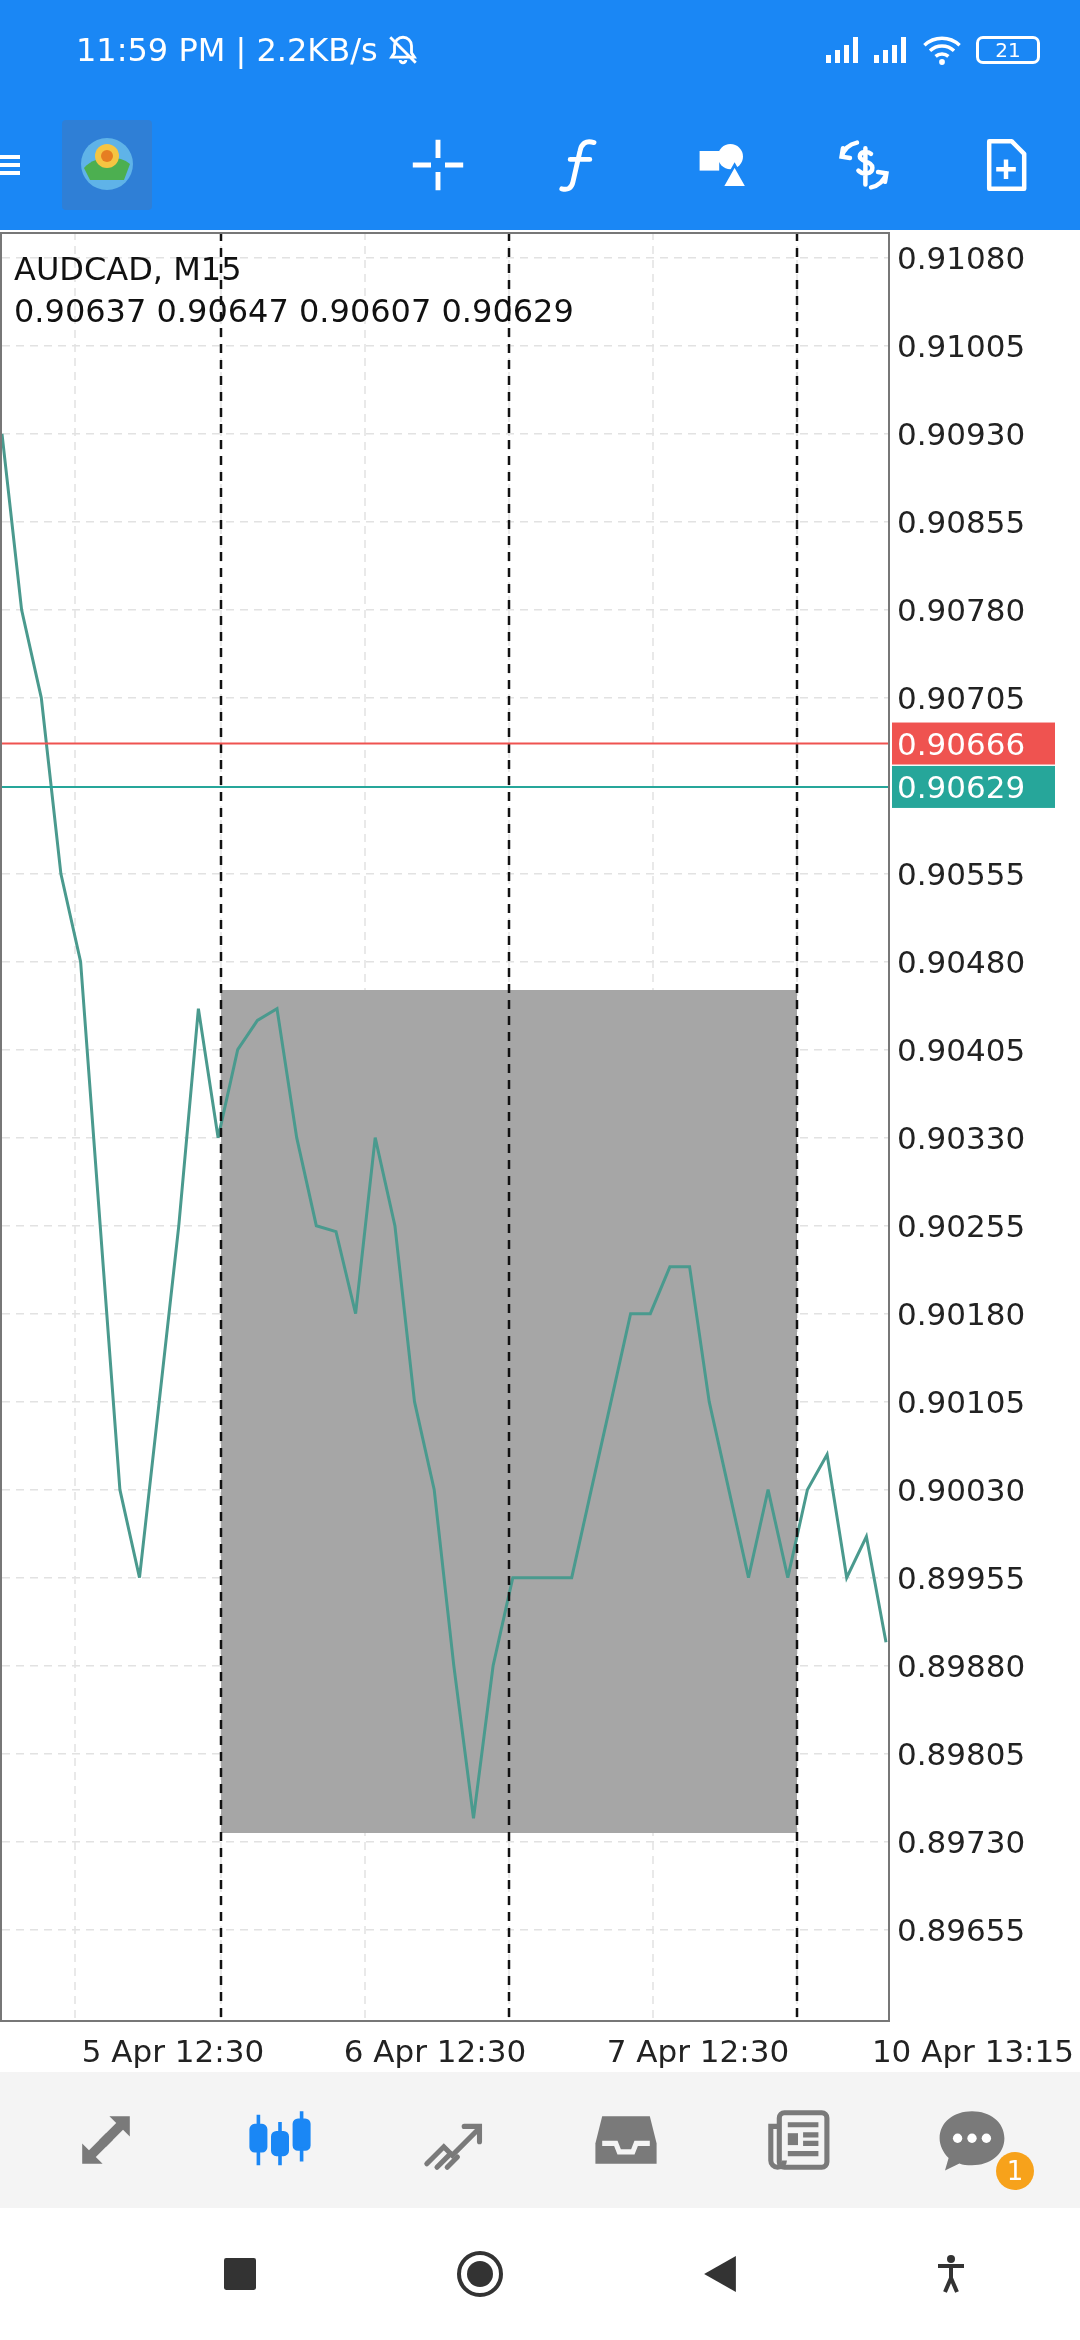  I want to click on price-axis-label: 0.90255, so click(961, 1225).